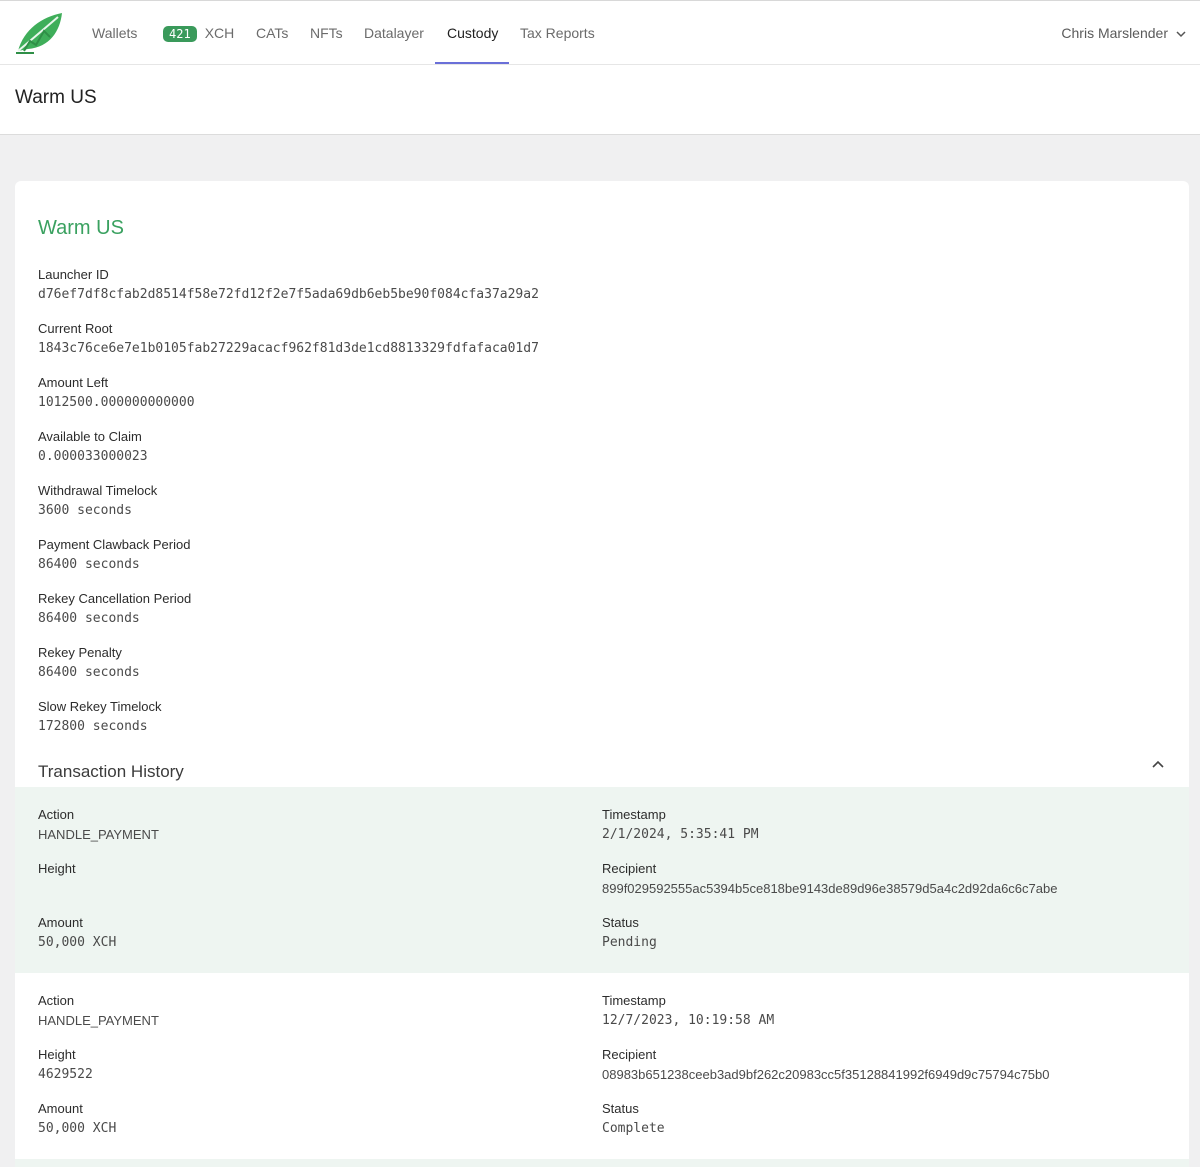  I want to click on field-label: Available to Claim, so click(90, 436).